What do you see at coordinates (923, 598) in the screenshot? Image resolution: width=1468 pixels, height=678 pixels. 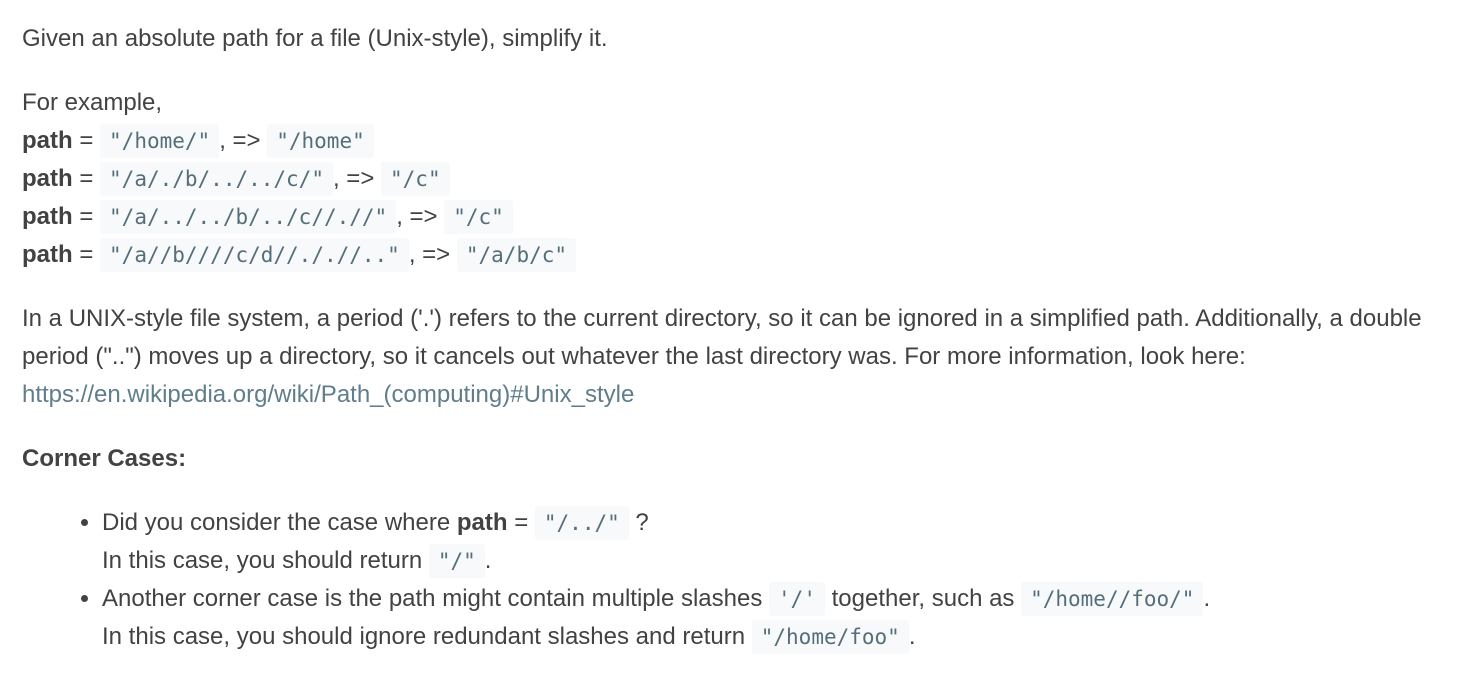 I see `corner-text: together, such as` at bounding box center [923, 598].